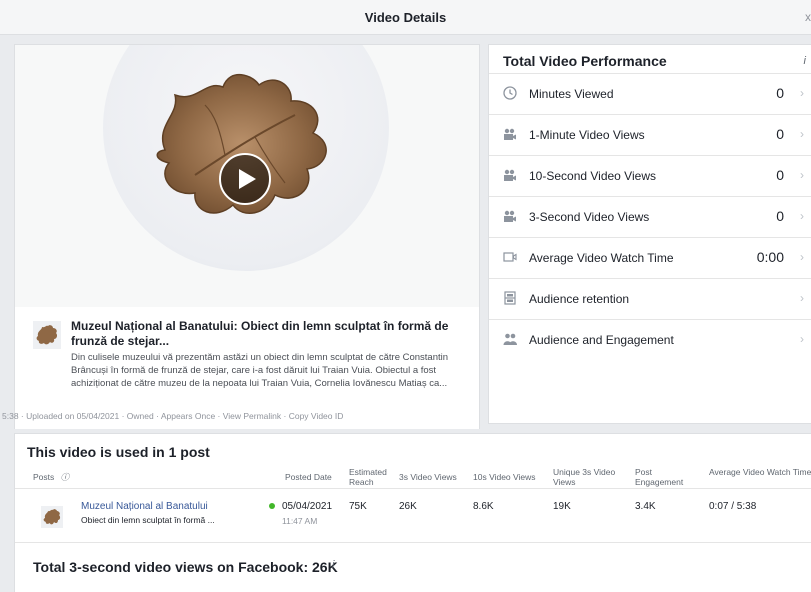  I want to click on metric-10s-views: 10-Second Video Views 0 ›, so click(650, 176).